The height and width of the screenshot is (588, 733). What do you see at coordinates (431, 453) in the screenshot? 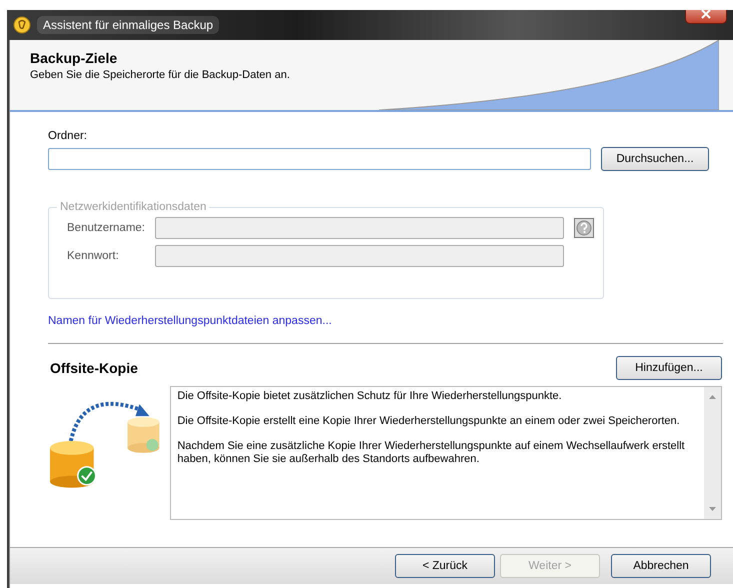
I see `info-paragraph: Nachdem Sie eine zusätzliche Kopie Ihrer Wiederherstellungspunkte auf einem Wechsellaufwerk erstellt haben, können Sie sie außerhalb des Standorts aufbewahren.` at bounding box center [431, 453].